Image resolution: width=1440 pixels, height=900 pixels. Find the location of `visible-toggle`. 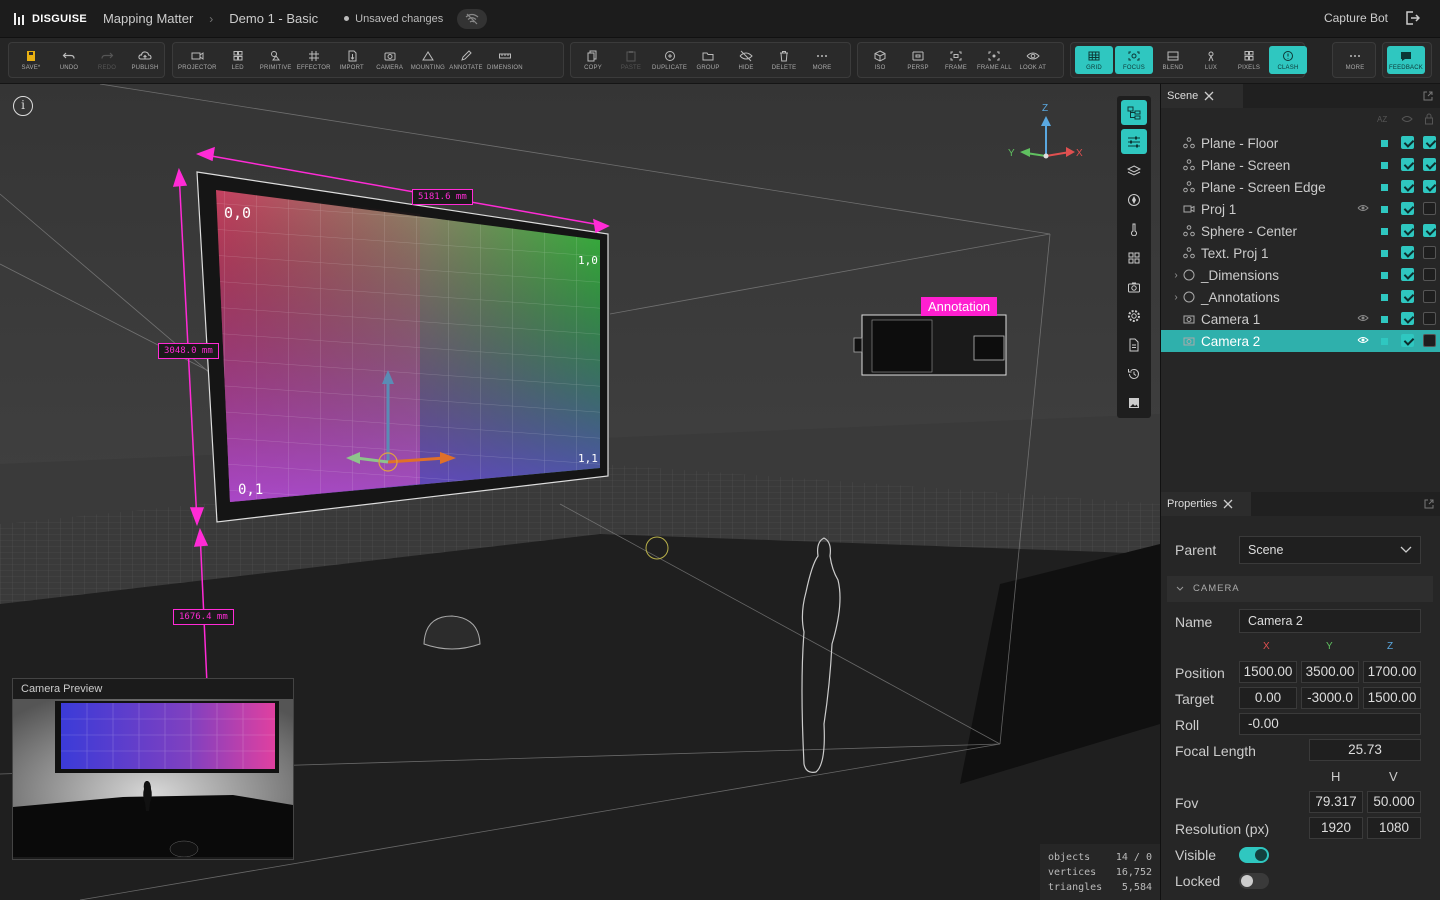

visible-toggle is located at coordinates (1254, 855).